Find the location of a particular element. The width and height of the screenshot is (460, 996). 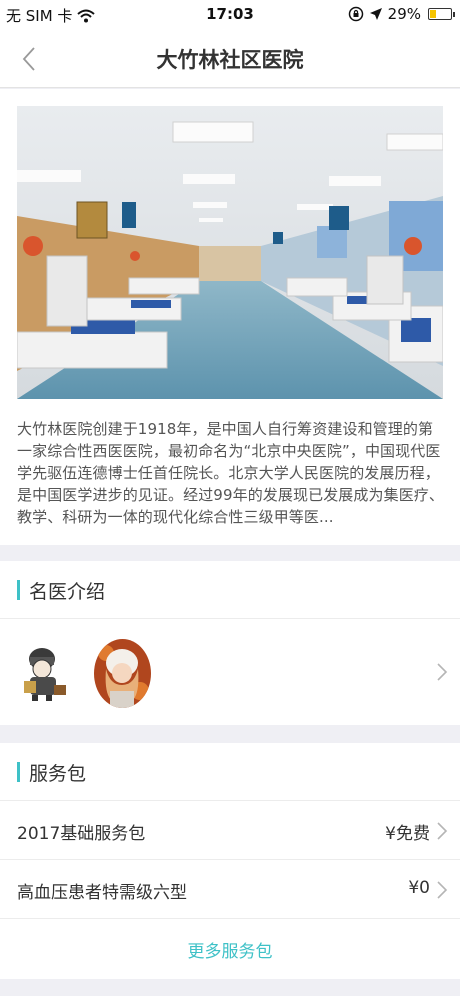

status-bar: 无 SIM 卡 17:03 29% is located at coordinates (230, 15).